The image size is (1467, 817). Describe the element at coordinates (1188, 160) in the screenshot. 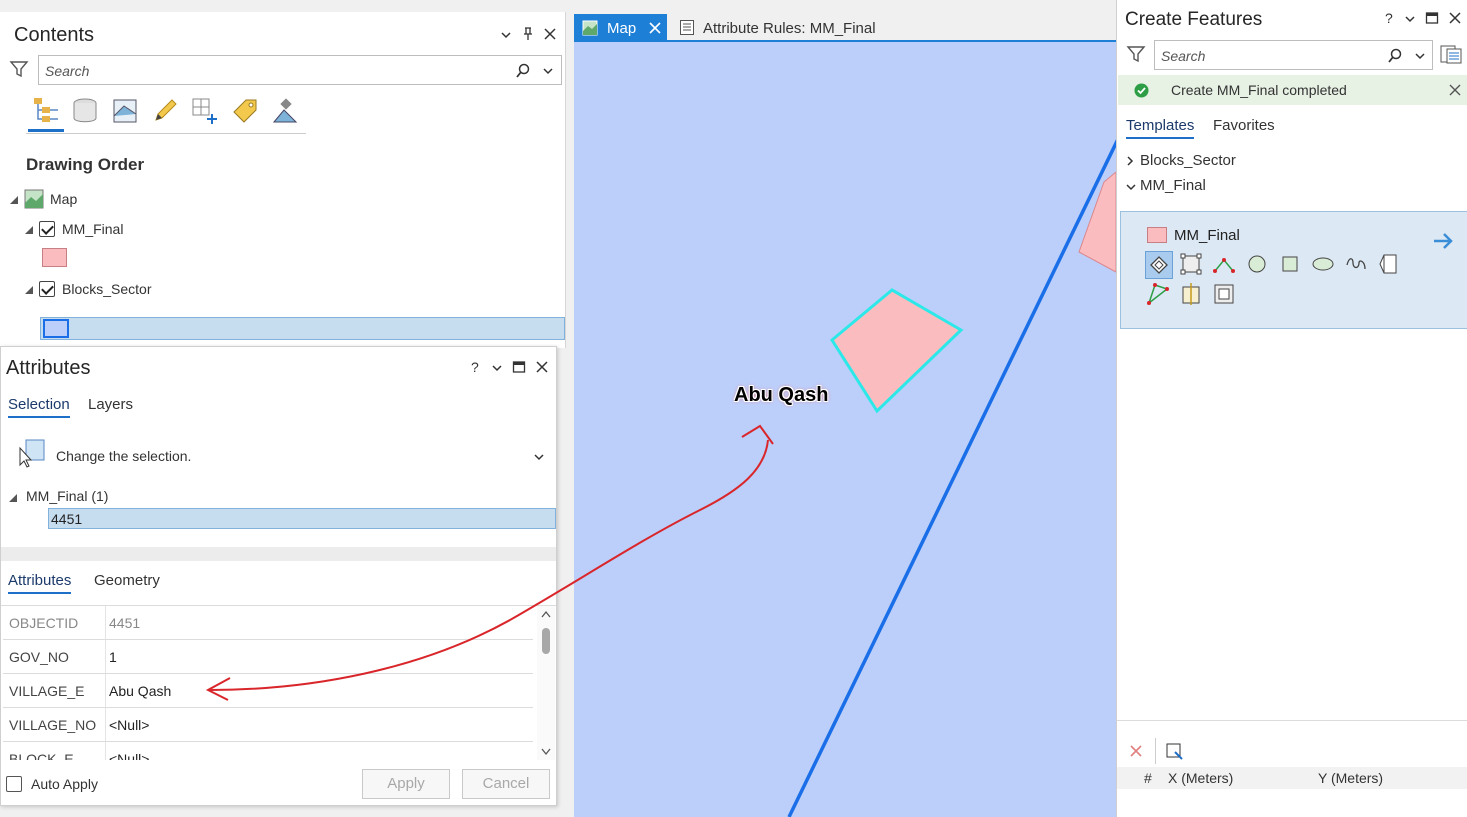

I see `template-group-blocks-sector: Blocks_Sector` at that location.